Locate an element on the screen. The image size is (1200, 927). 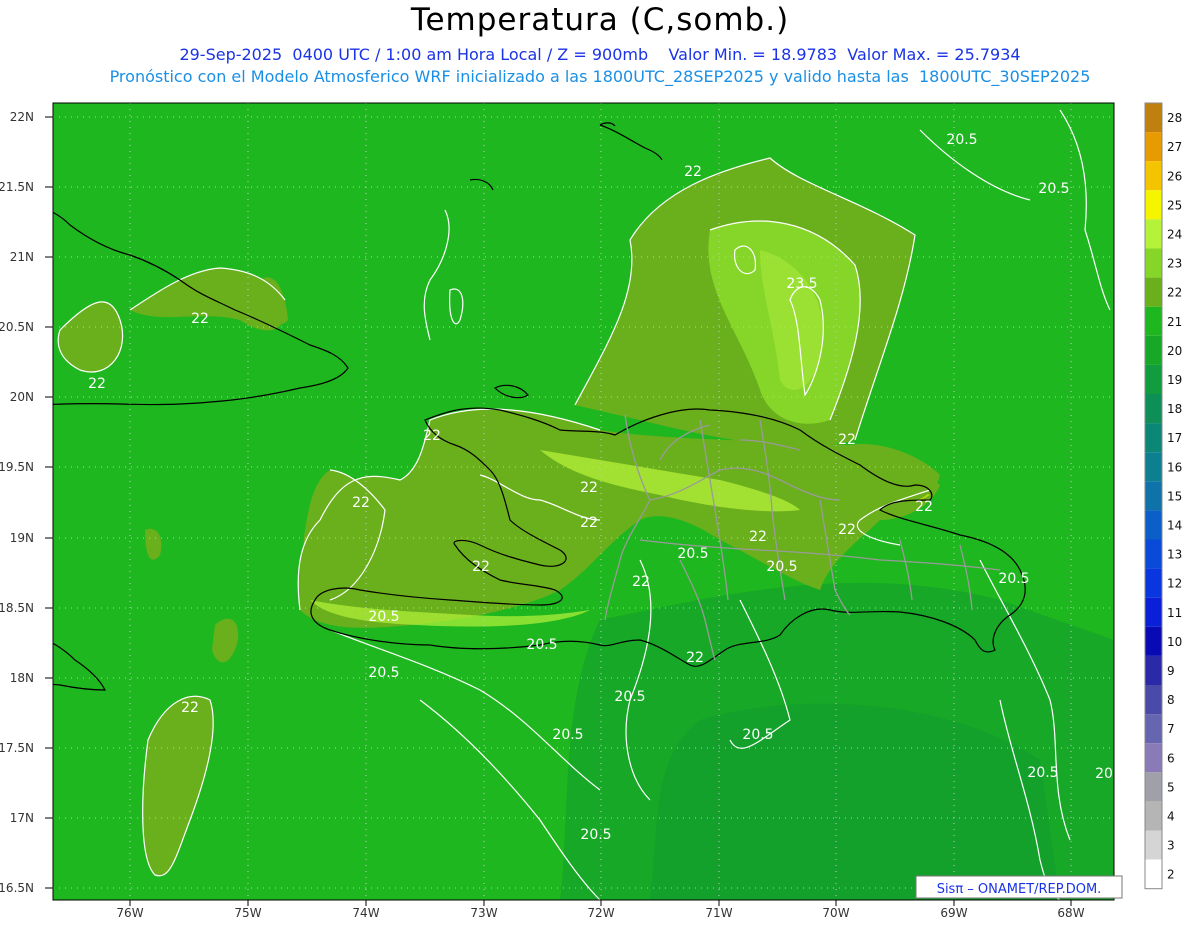
colorbar-label: 10 is located at coordinates (1174, 642).